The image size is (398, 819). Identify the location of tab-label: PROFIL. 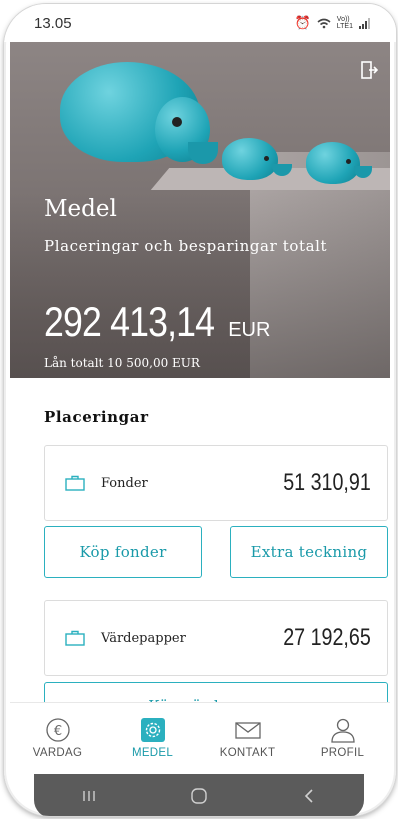
(342, 753).